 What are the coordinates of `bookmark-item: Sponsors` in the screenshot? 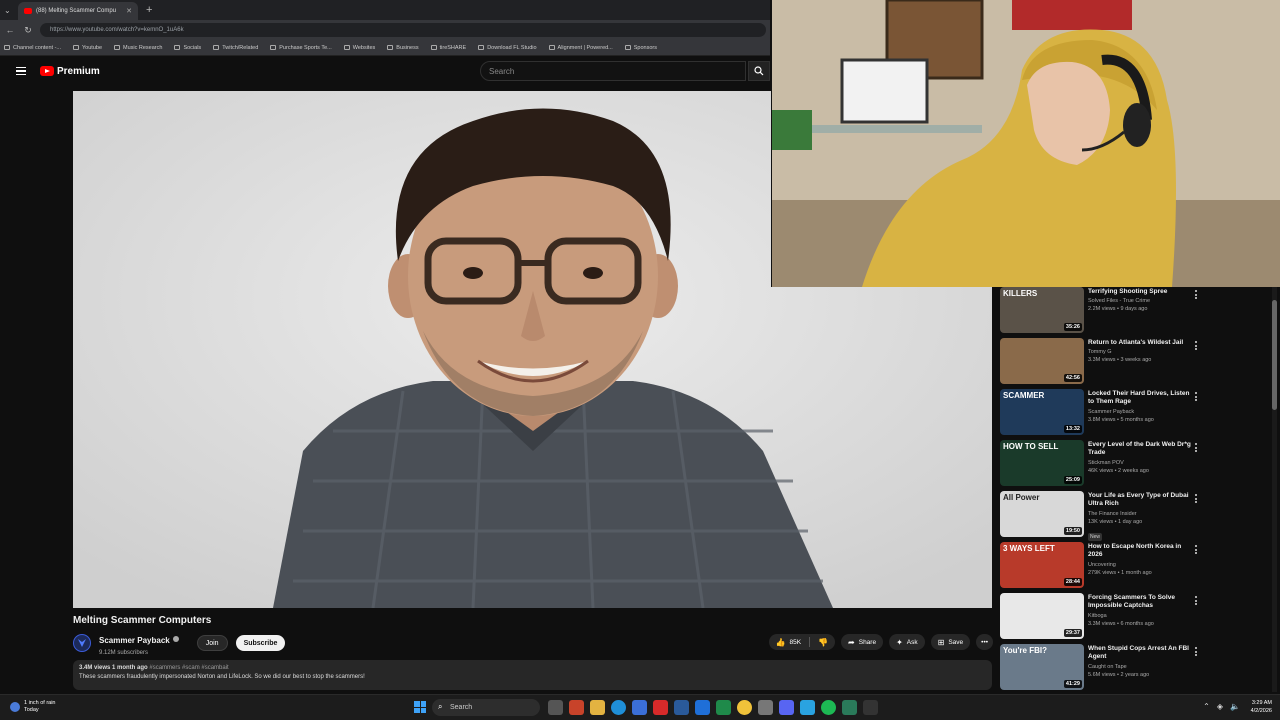 It's located at (640, 48).